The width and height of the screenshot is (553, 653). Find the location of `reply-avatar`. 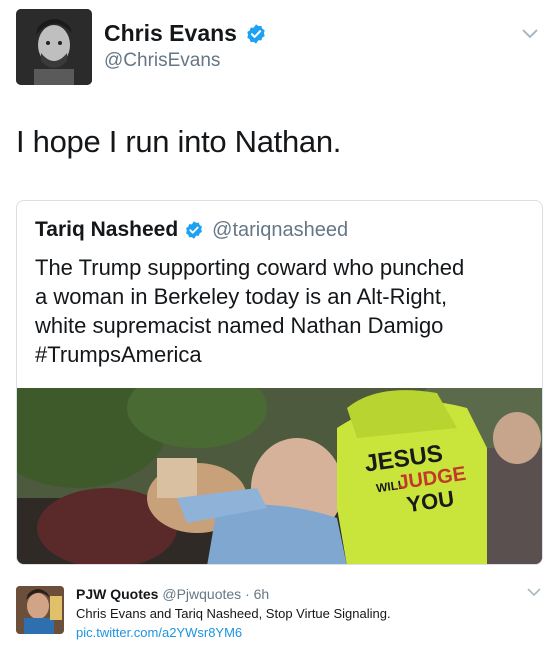

reply-avatar is located at coordinates (40, 610).